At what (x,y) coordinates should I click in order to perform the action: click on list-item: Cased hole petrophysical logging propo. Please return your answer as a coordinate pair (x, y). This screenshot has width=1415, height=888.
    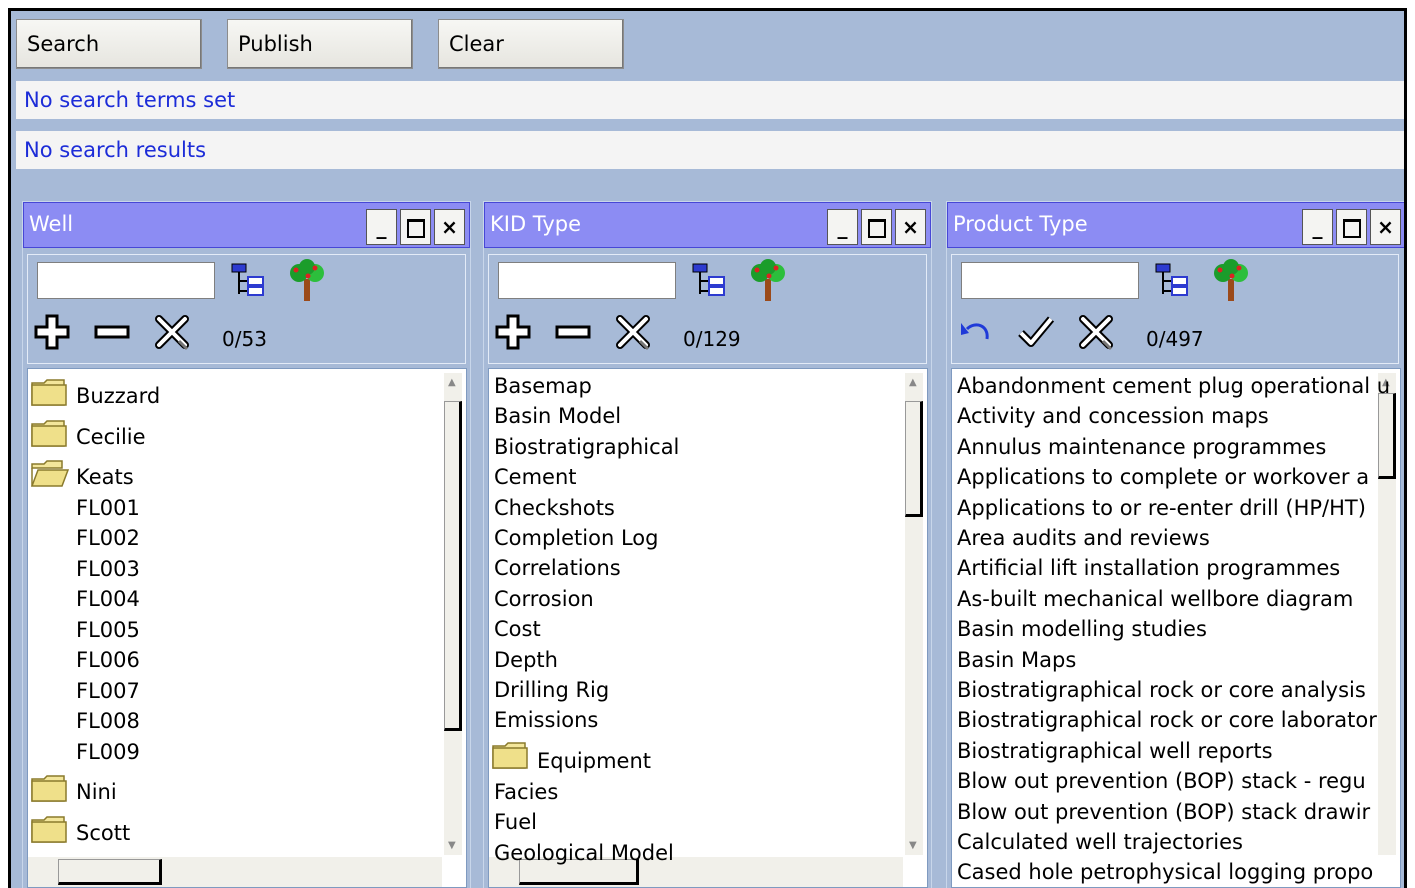
    Looking at the image, I should click on (1165, 872).